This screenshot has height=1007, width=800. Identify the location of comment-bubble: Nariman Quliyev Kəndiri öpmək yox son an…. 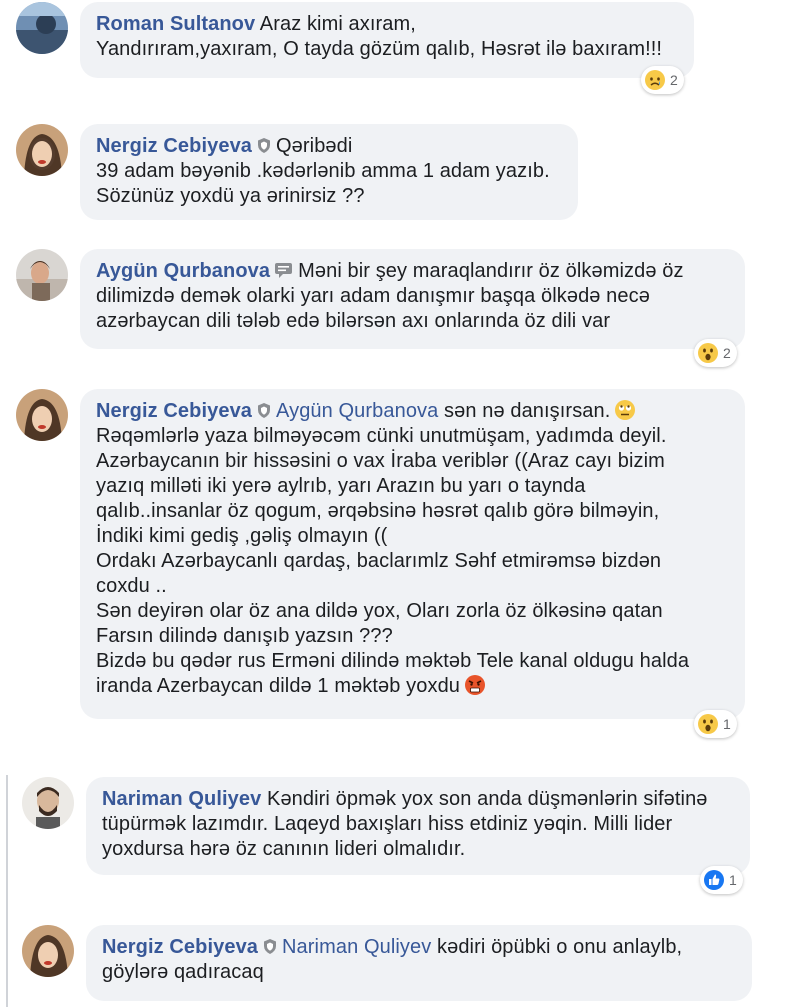
(418, 826).